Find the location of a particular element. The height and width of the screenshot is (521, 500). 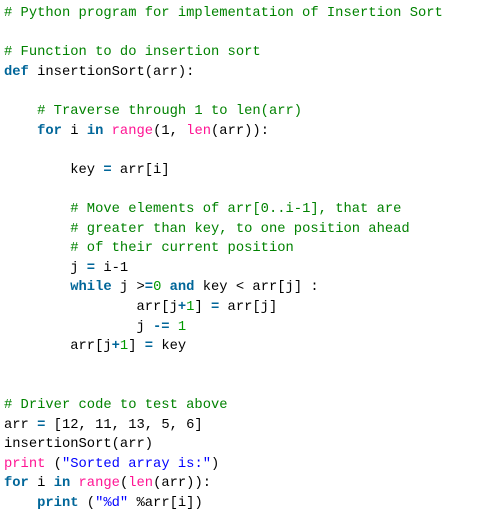

code-line: # Function to do insertion sort is located at coordinates (132, 53).